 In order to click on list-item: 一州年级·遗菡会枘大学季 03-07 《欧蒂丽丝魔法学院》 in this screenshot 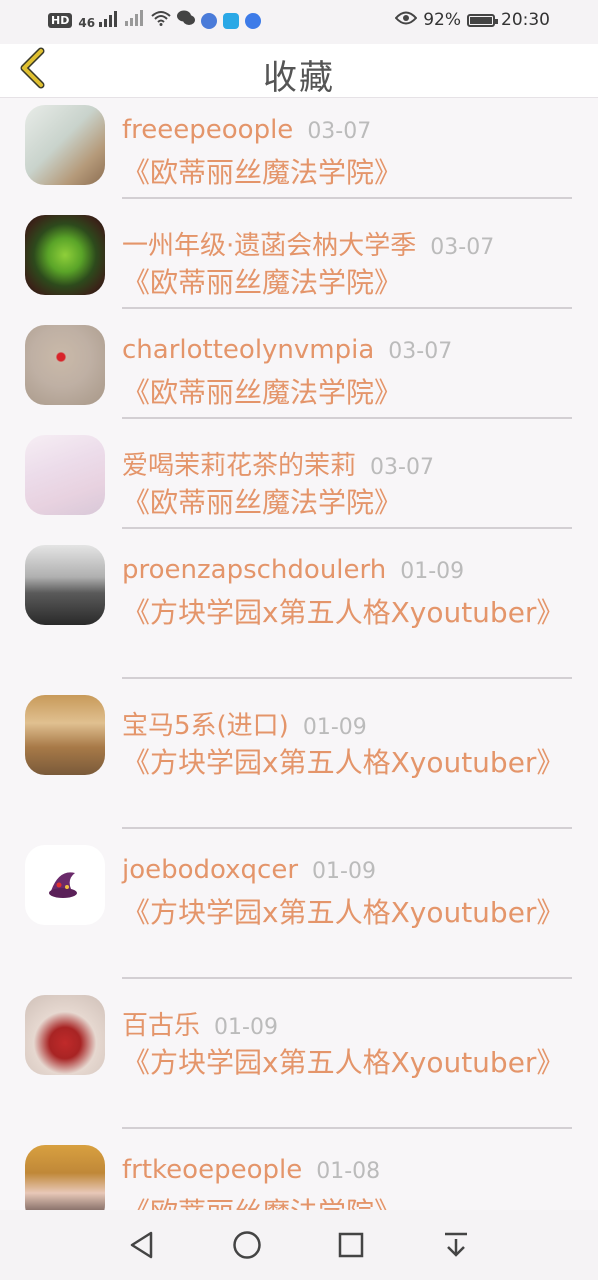, I will do `click(299, 262)`.